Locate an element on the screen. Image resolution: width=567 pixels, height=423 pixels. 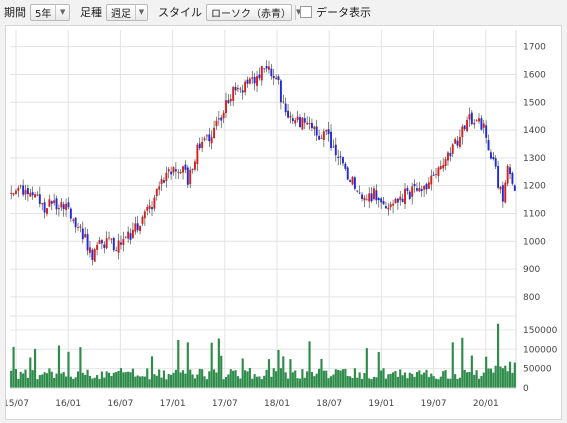
volume-tick-label: 150000 is located at coordinates (540, 331).